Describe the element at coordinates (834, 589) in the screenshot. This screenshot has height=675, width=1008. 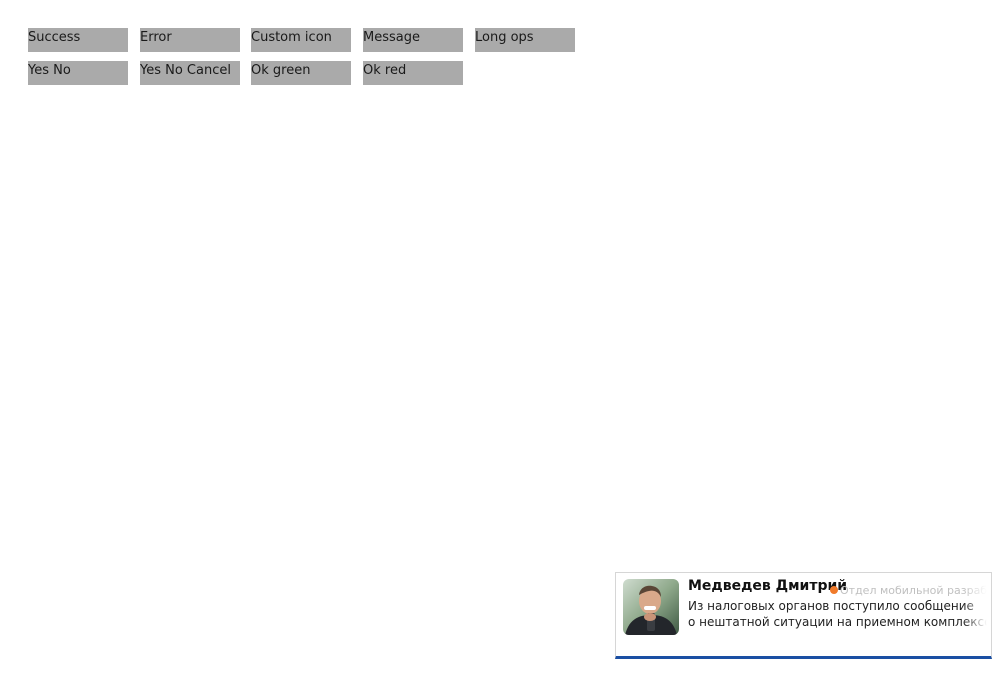
I see `status-dot-icon` at that location.